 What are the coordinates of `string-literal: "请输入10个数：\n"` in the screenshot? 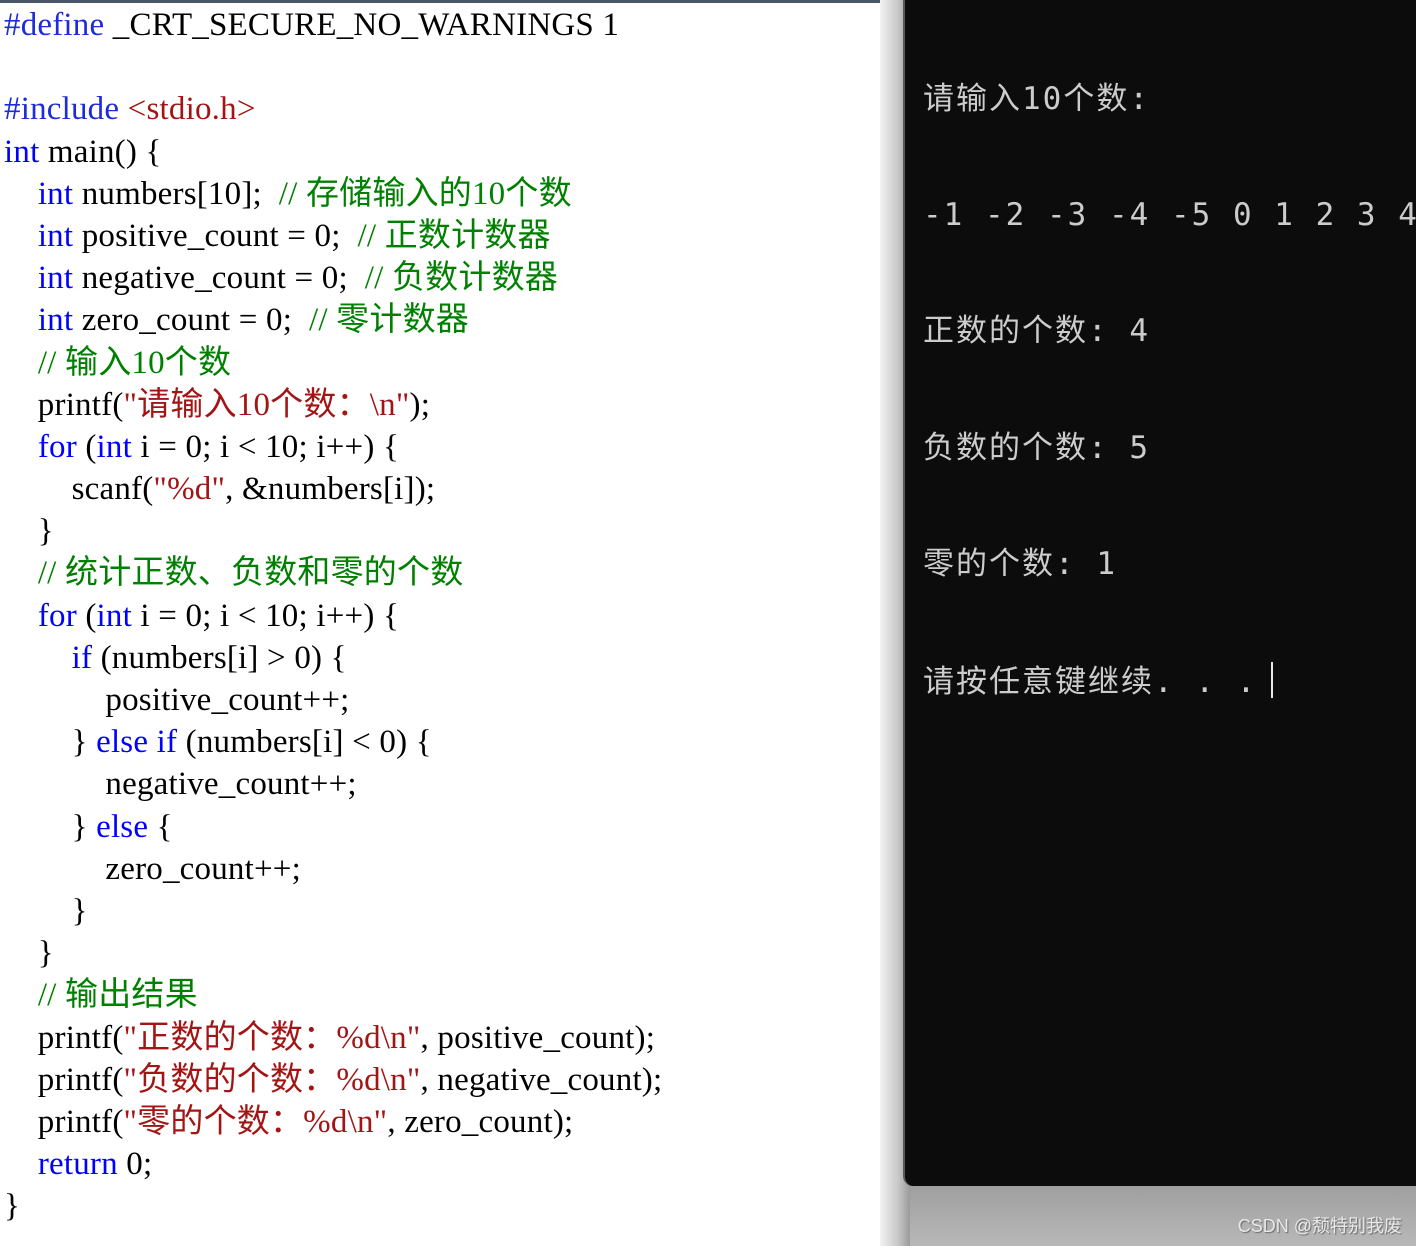 It's located at (266, 404).